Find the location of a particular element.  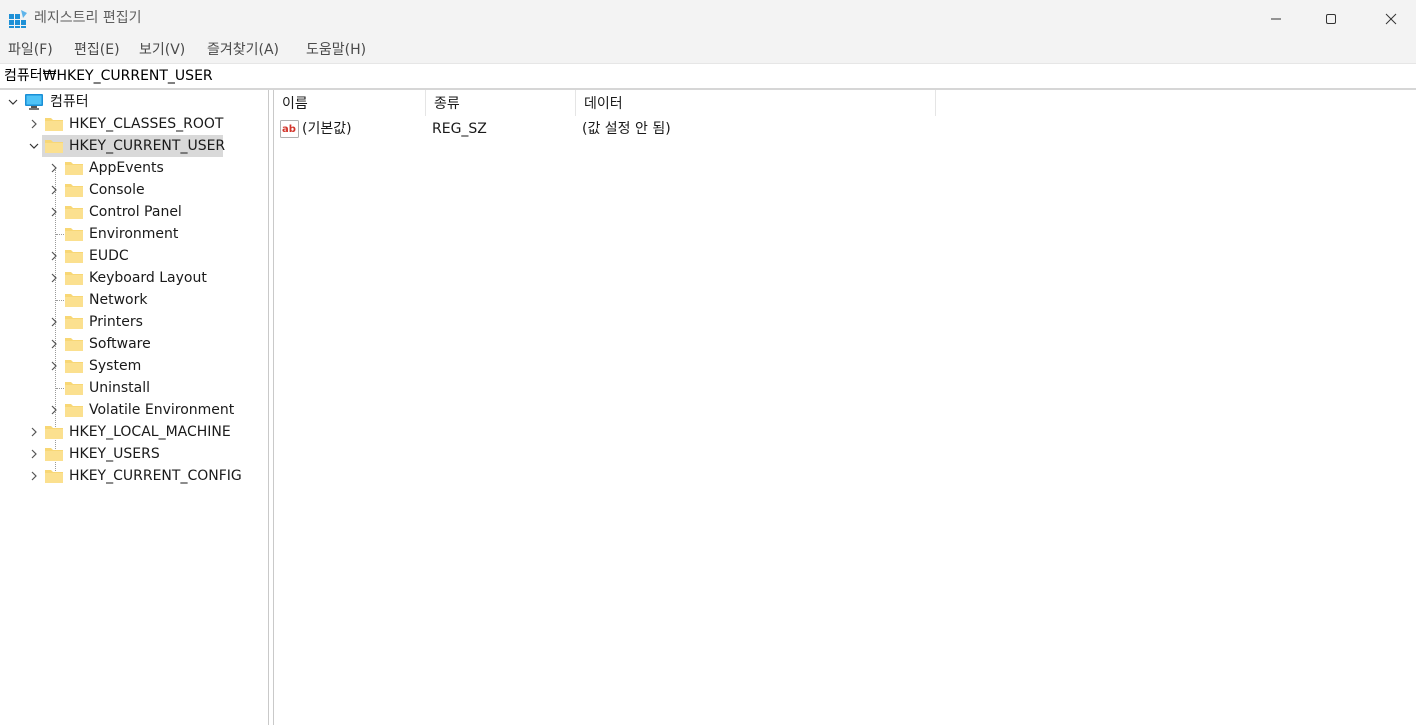

tree-item-label: Keyboard Layout is located at coordinates (148, 278).